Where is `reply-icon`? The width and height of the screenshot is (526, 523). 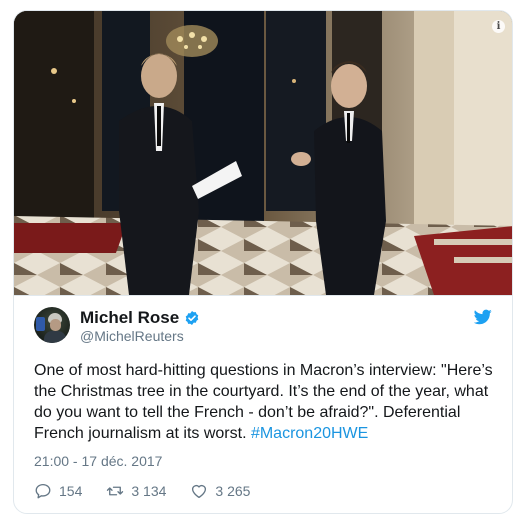
reply-icon is located at coordinates (43, 491).